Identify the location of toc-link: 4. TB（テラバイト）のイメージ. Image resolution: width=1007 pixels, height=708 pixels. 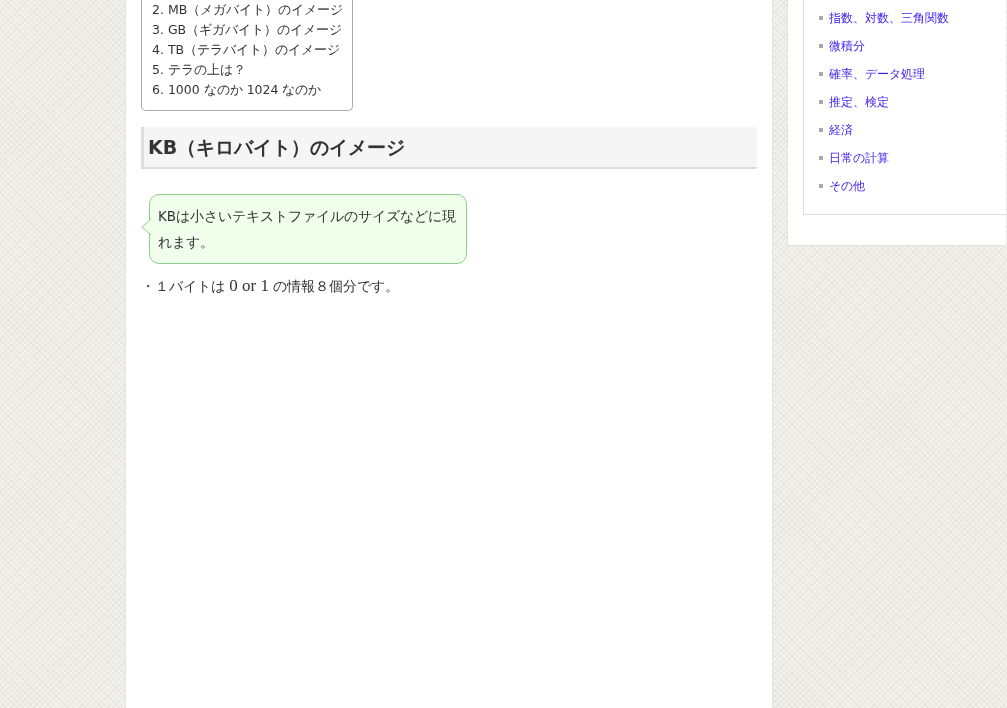
(246, 50).